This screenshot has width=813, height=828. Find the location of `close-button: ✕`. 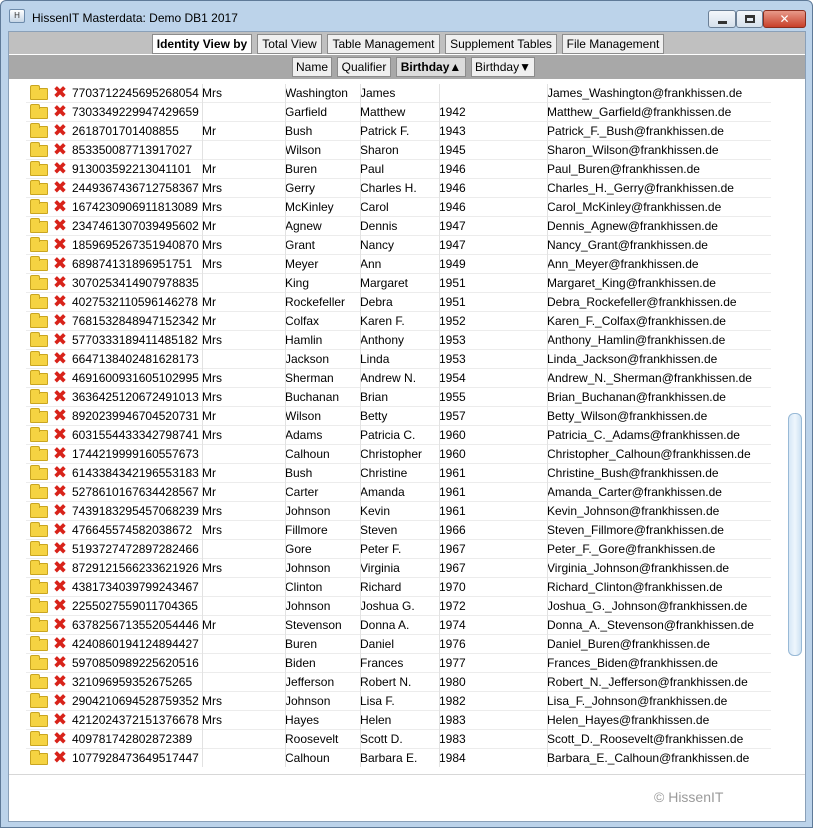

close-button: ✕ is located at coordinates (784, 19).